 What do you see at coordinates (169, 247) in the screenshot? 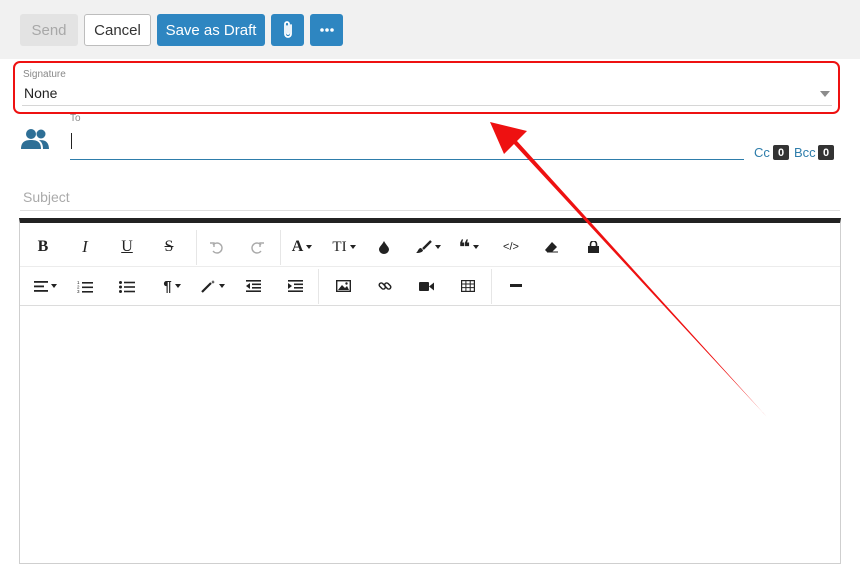
I see `strikethrough-icon: S` at bounding box center [169, 247].